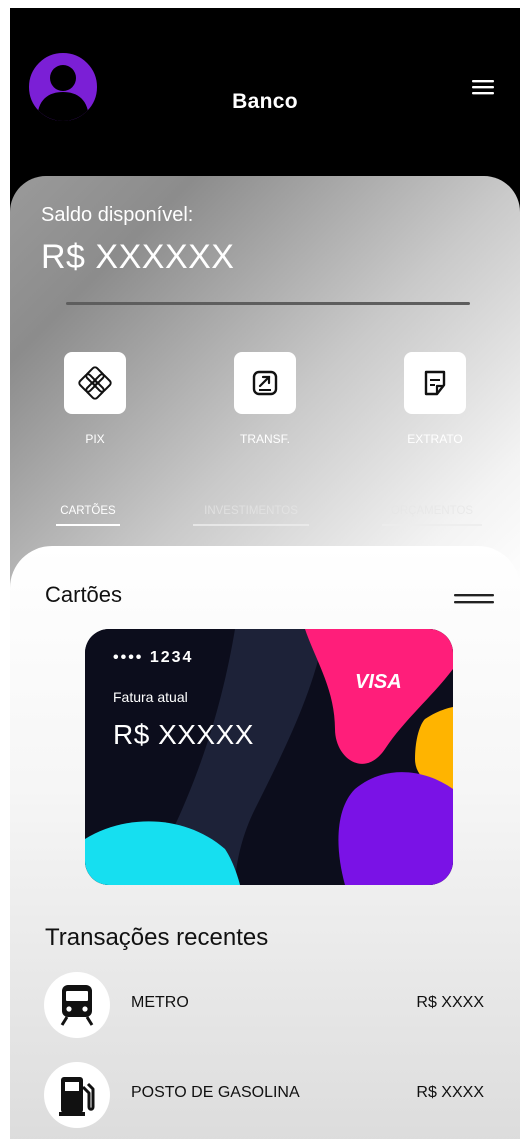 The height and width of the screenshot is (1139, 522). I want to click on transaction-row-posto: POSTO DE GASOLINA R$ XXXX, so click(264, 1095).